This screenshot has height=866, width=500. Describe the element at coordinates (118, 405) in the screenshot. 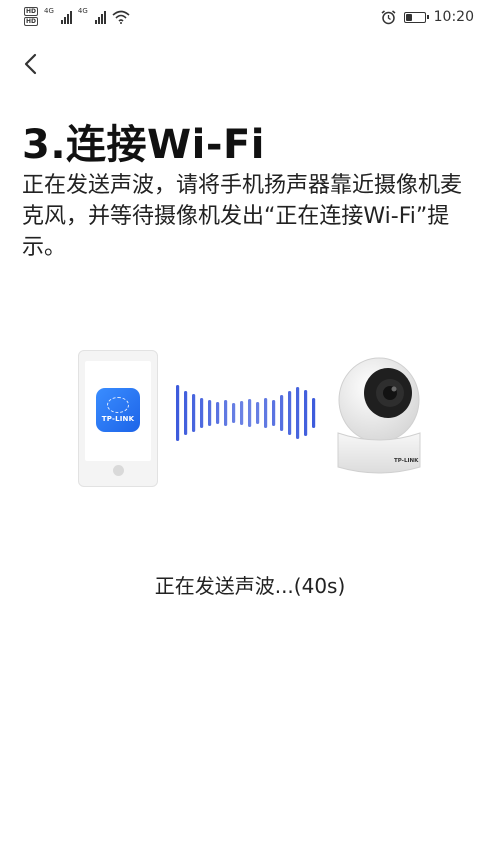

I see `app-logo-ring` at that location.